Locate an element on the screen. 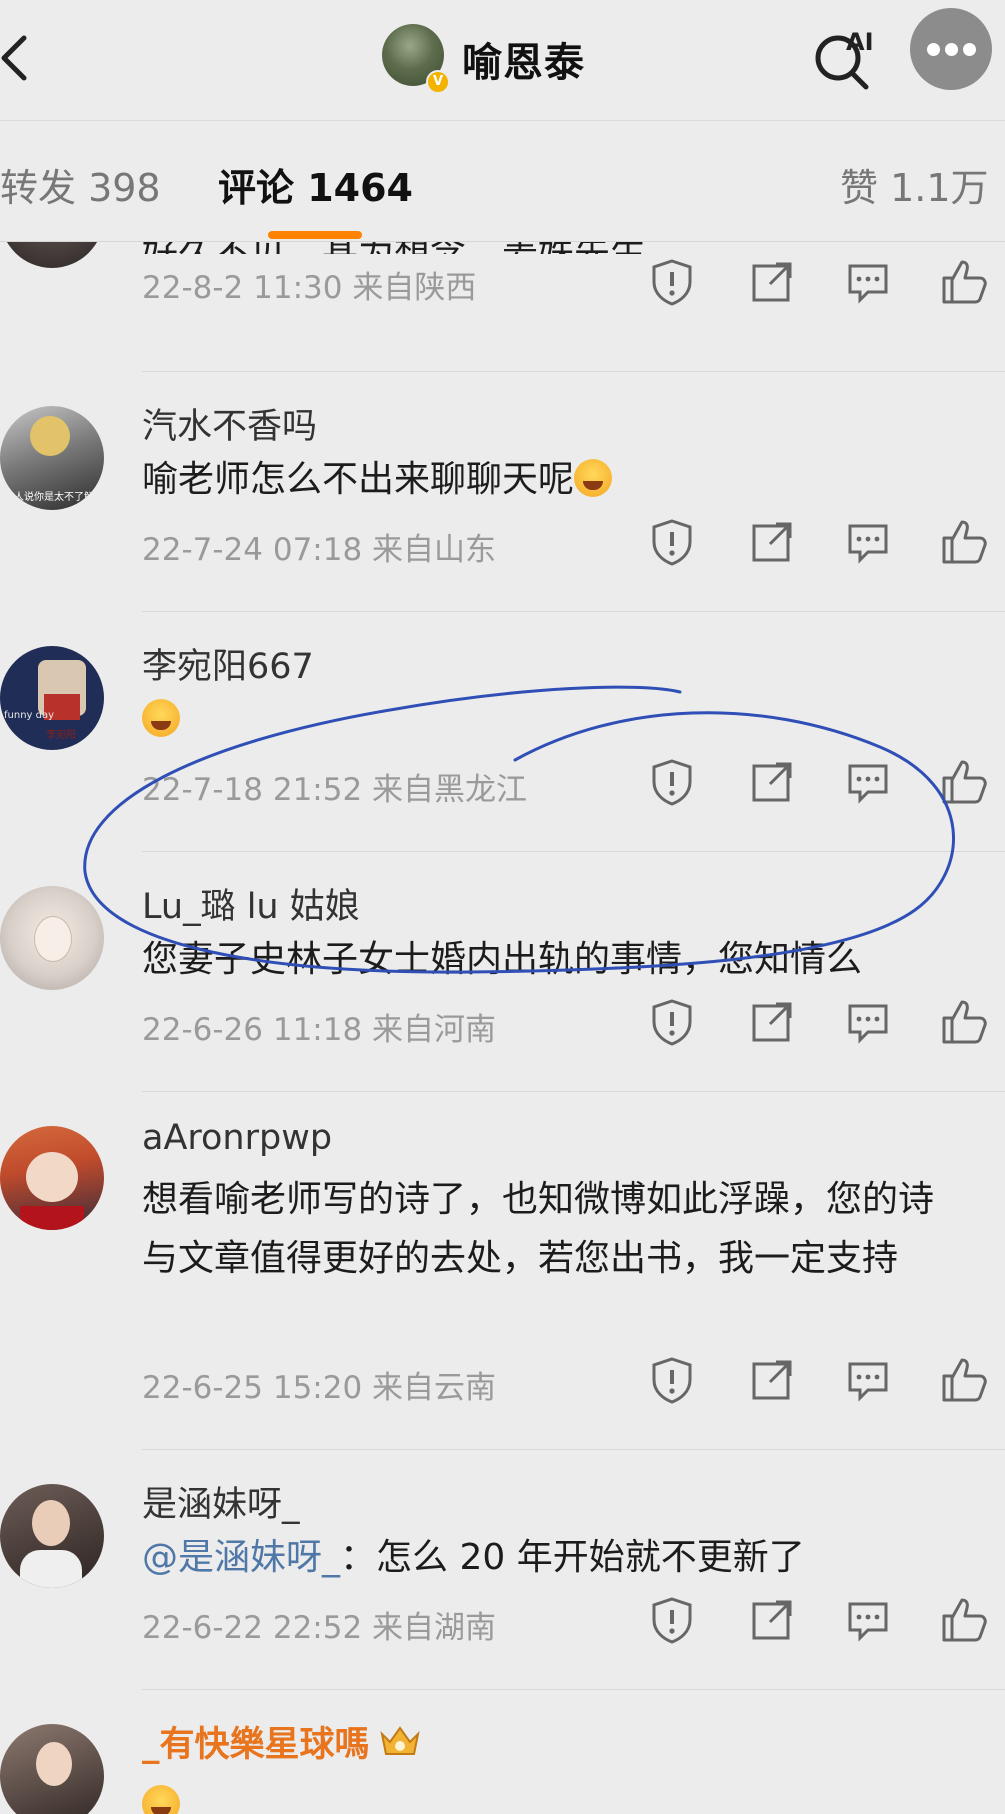 Image resolution: width=1005 pixels, height=1814 pixels. comment-text: 喻老师怎么不出来聊聊天呢 is located at coordinates (552, 479).